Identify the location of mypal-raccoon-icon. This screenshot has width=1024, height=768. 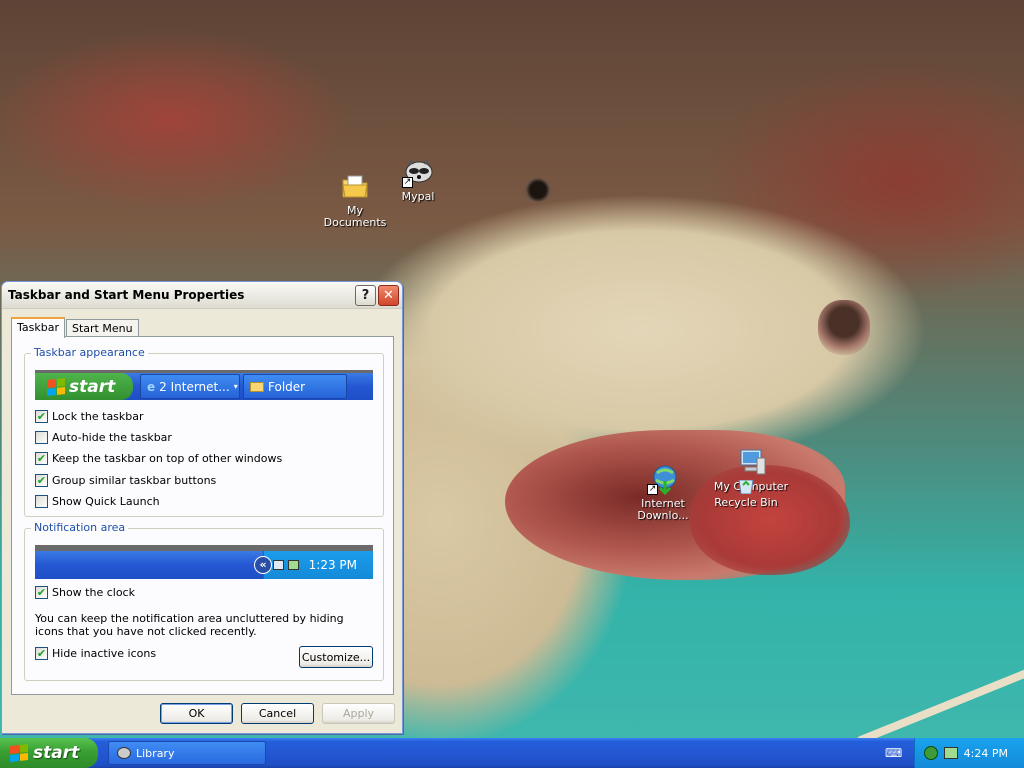
(124, 753).